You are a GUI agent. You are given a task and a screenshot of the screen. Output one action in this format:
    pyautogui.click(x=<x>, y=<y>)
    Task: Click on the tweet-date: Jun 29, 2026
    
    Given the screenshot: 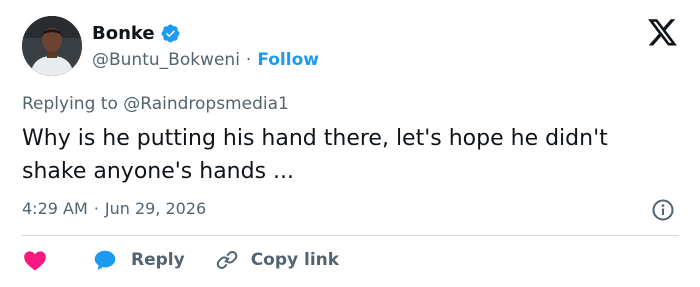 What is the action you would take?
    pyautogui.click(x=155, y=208)
    